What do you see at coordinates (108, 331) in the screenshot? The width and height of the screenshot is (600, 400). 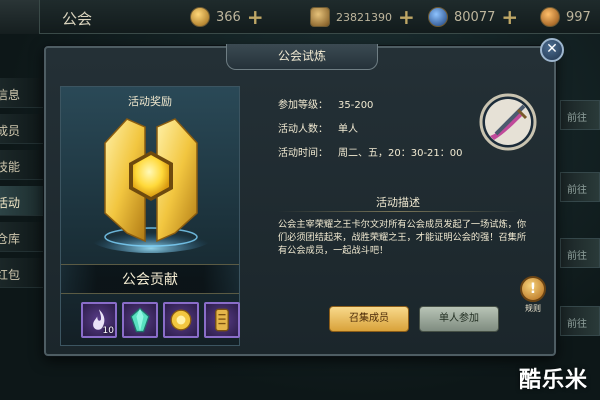 I see `item-quantity: 10` at bounding box center [108, 331].